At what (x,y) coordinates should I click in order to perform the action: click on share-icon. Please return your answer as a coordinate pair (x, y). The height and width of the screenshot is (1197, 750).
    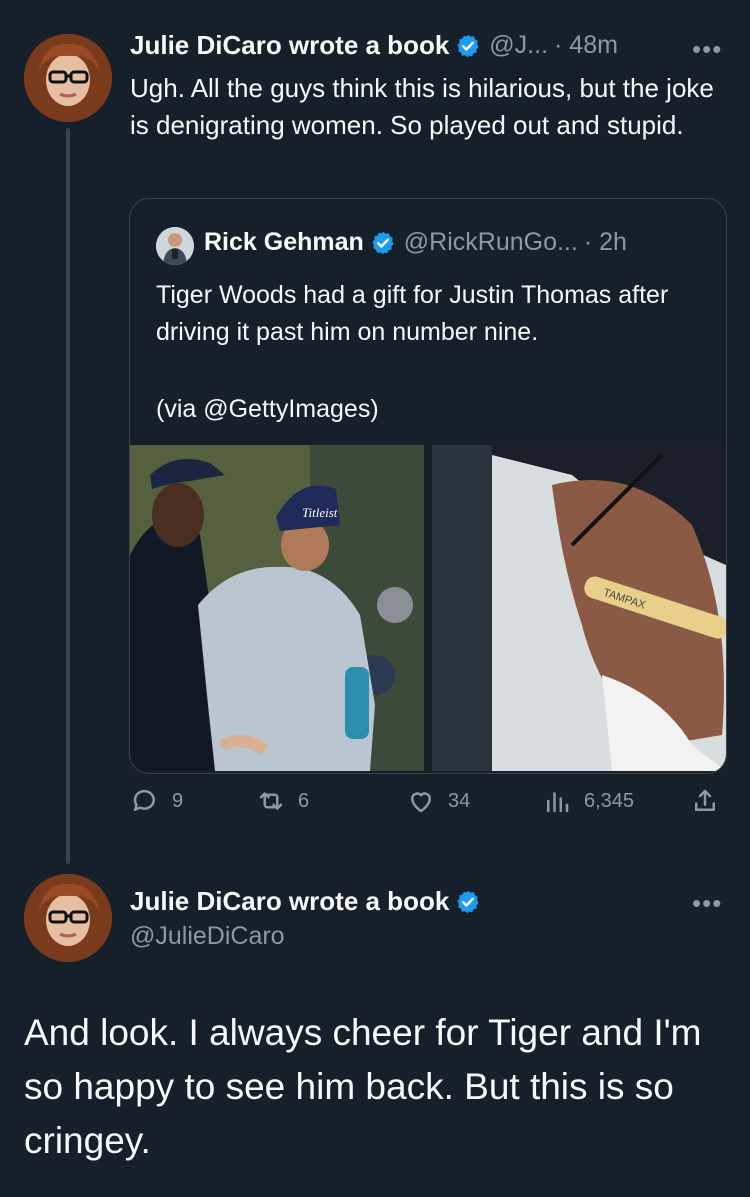
    Looking at the image, I should click on (705, 800).